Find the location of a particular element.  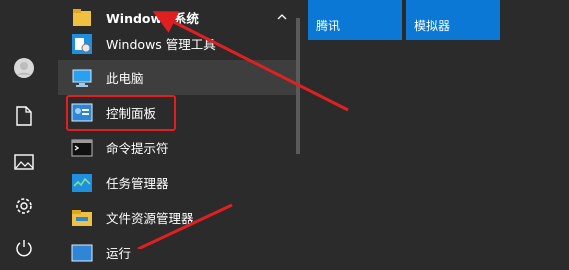

annotation-arrow-bottom is located at coordinates (185, 226).